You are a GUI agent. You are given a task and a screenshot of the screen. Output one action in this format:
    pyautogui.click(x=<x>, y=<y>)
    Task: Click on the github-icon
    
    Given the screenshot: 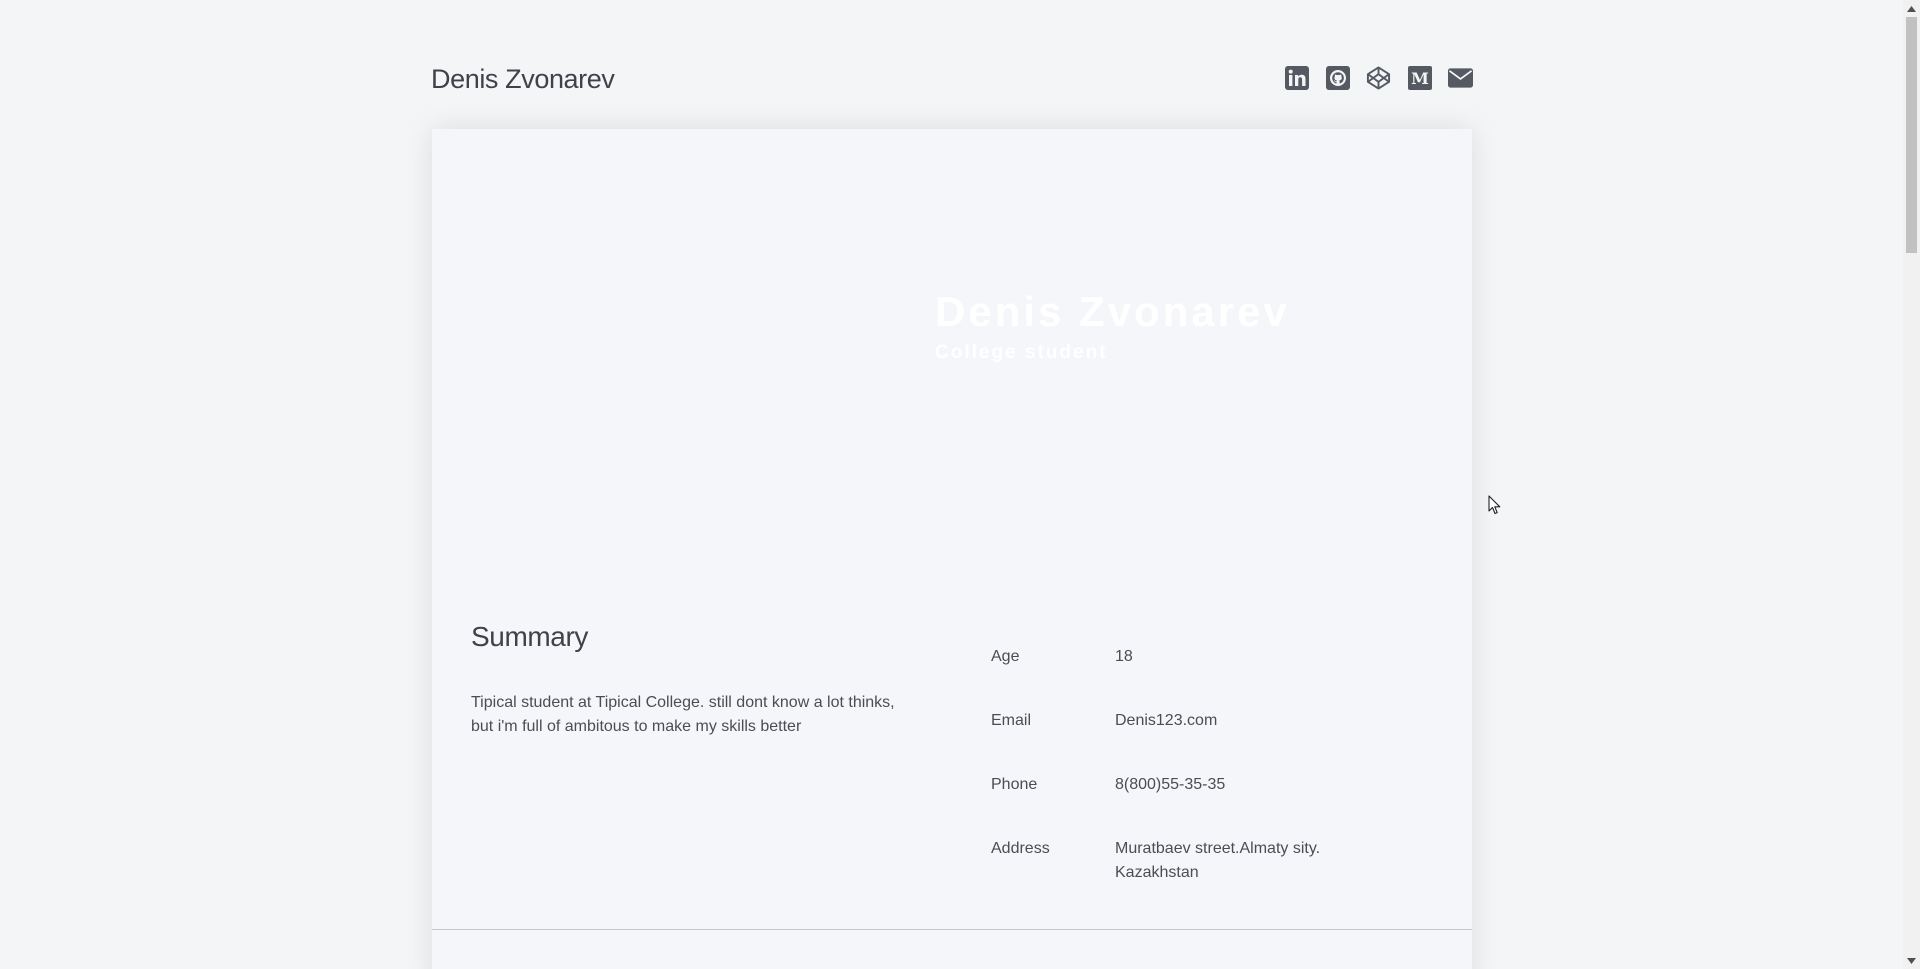 What is the action you would take?
    pyautogui.click(x=1337, y=77)
    